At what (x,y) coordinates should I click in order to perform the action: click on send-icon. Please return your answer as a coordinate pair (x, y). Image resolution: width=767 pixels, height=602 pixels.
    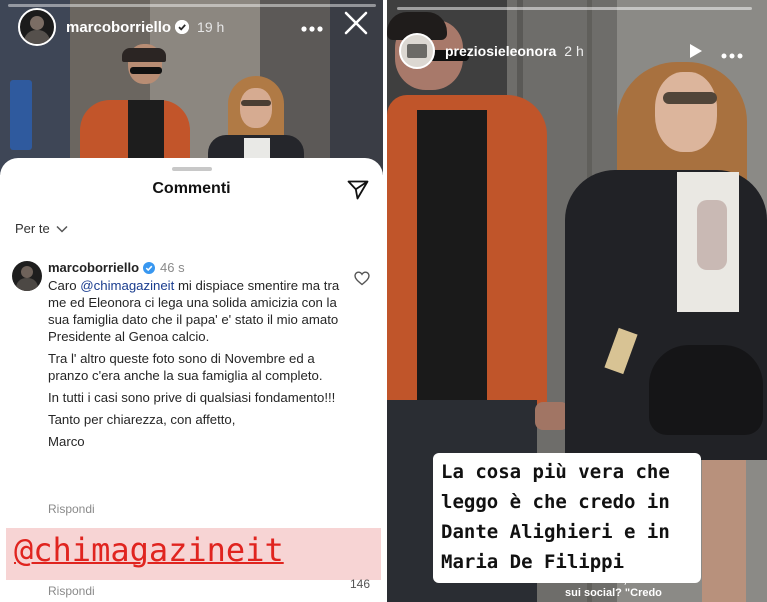
    Looking at the image, I should click on (358, 192).